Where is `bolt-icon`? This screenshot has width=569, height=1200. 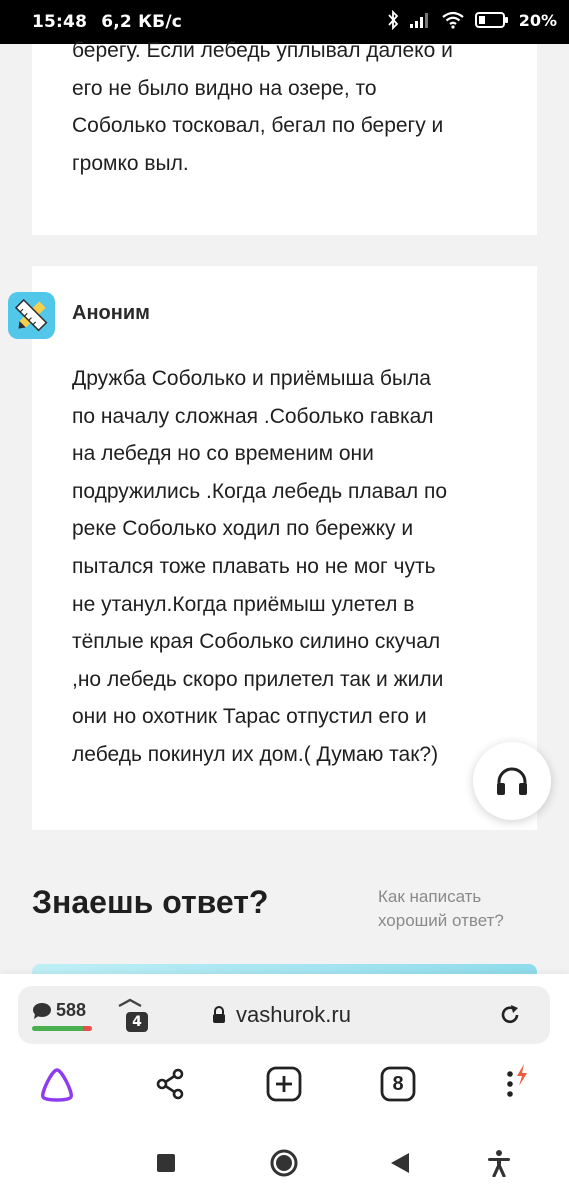 bolt-icon is located at coordinates (522, 1075).